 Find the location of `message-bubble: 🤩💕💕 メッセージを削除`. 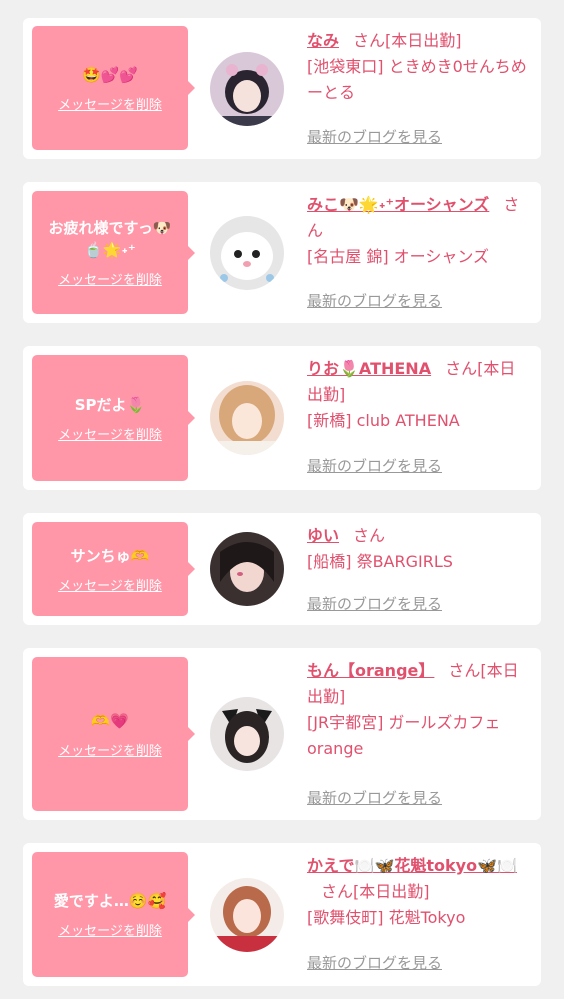

message-bubble: 🤩💕💕 メッセージを削除 is located at coordinates (113, 88).